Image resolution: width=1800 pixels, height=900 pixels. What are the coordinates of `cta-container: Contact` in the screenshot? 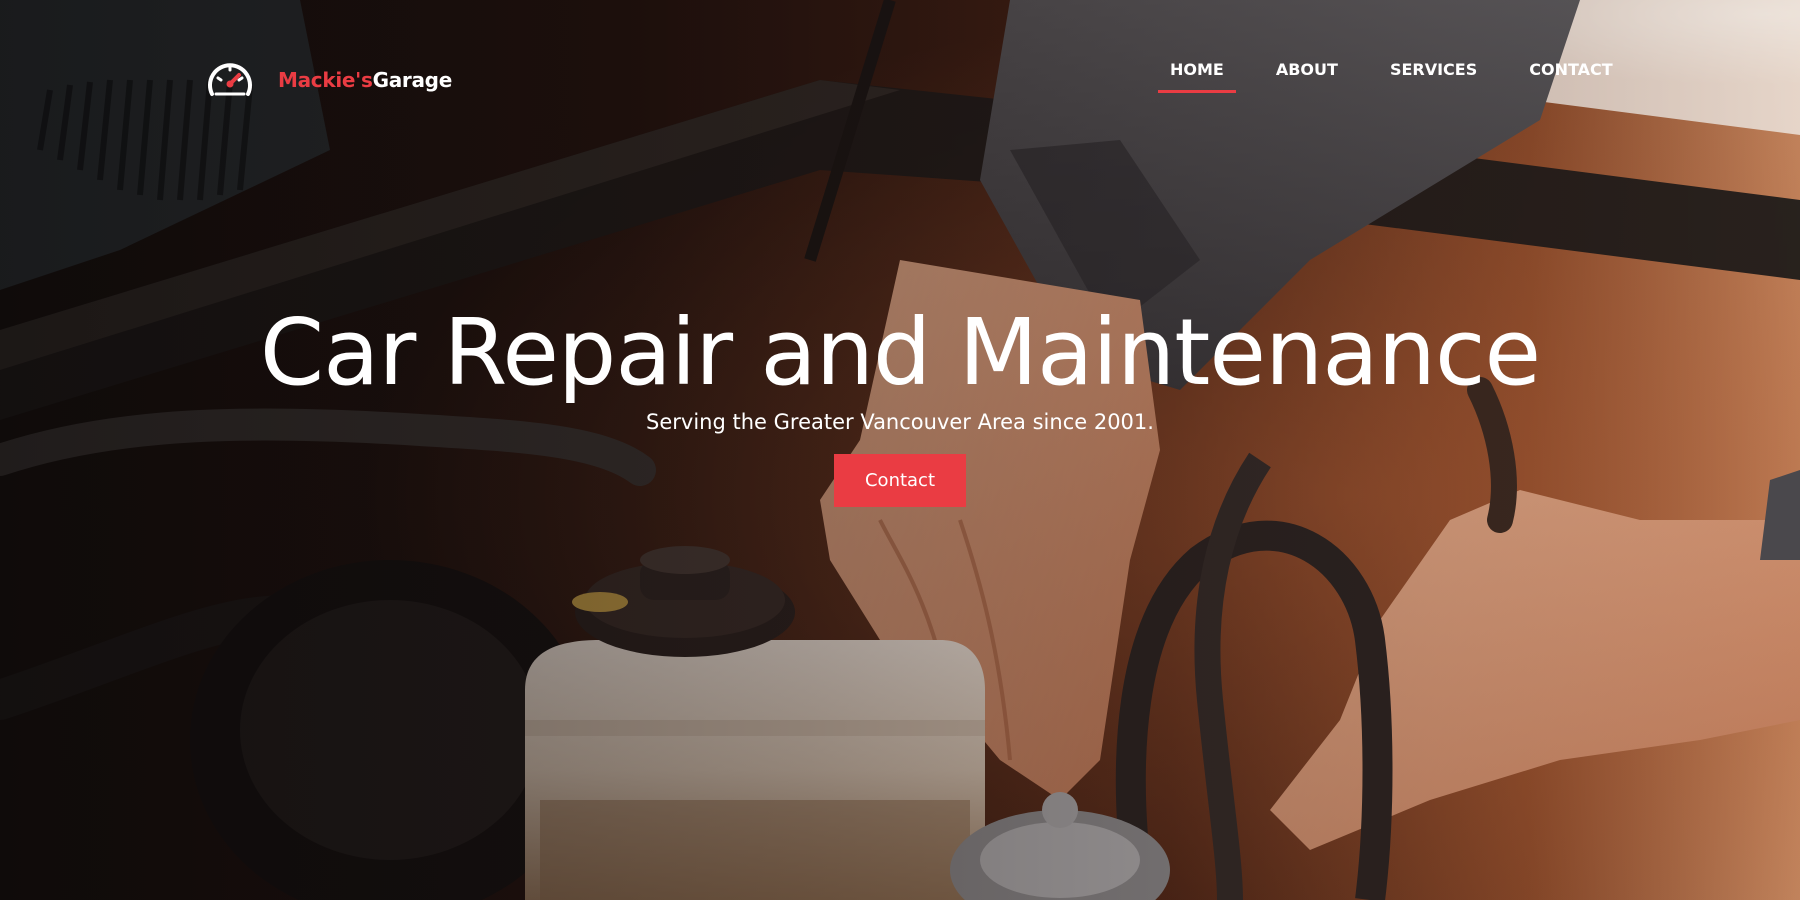 It's located at (900, 480).